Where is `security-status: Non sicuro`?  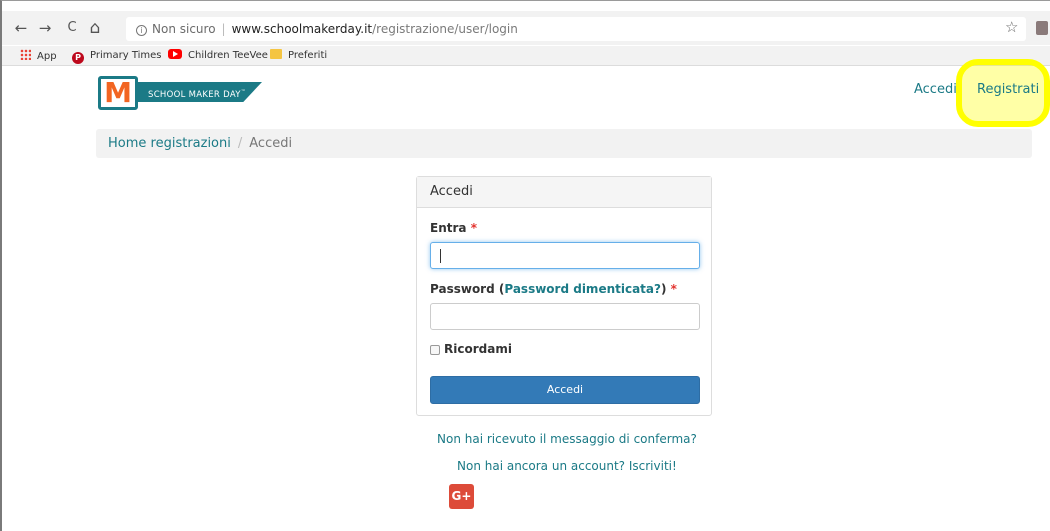 security-status: Non sicuro is located at coordinates (184, 29).